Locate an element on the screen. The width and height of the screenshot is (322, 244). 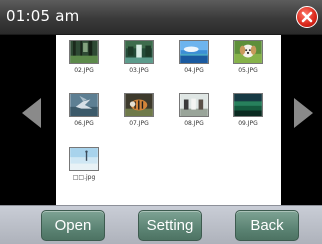
ocean-sky-photo is located at coordinates (194, 52).